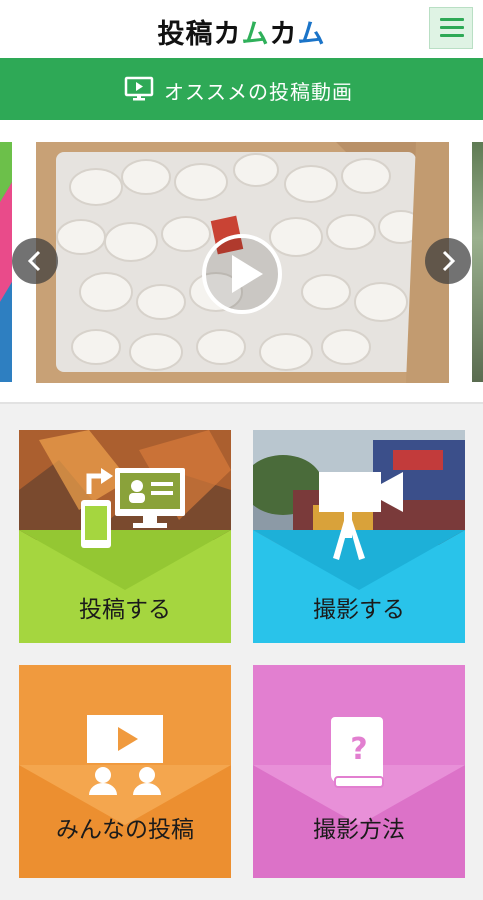 The width and height of the screenshot is (483, 900). Describe the element at coordinates (359, 830) in the screenshot. I see `how-to-shoot-tile-label: 撮影方法` at that location.